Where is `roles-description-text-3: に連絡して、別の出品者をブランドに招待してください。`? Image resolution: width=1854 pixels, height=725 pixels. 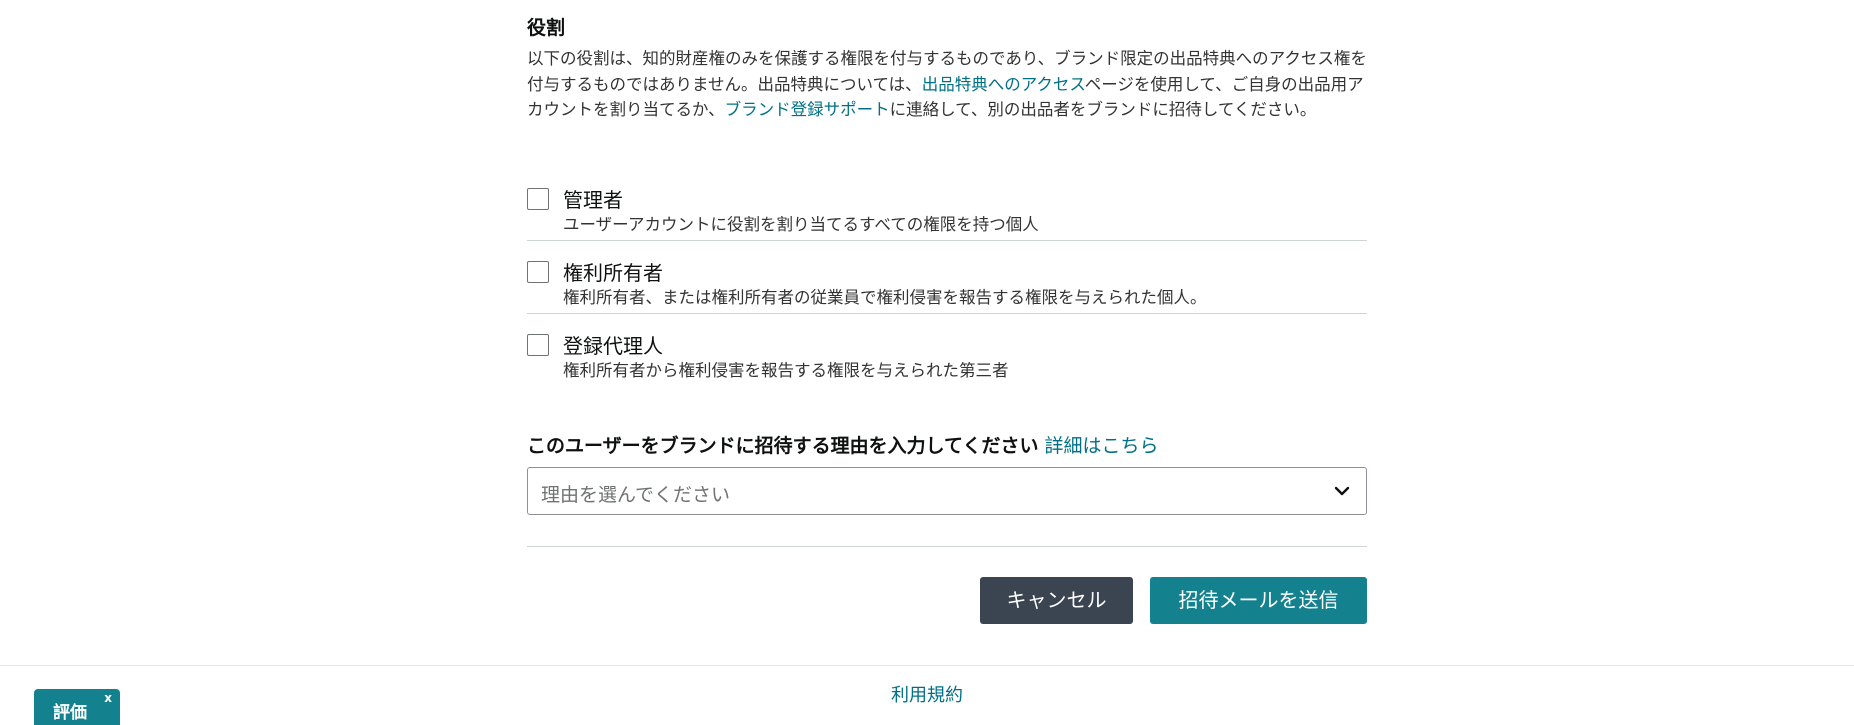 roles-description-text-3: に連絡して、別の出品者をブランドに招待してください。 is located at coordinates (1103, 109).